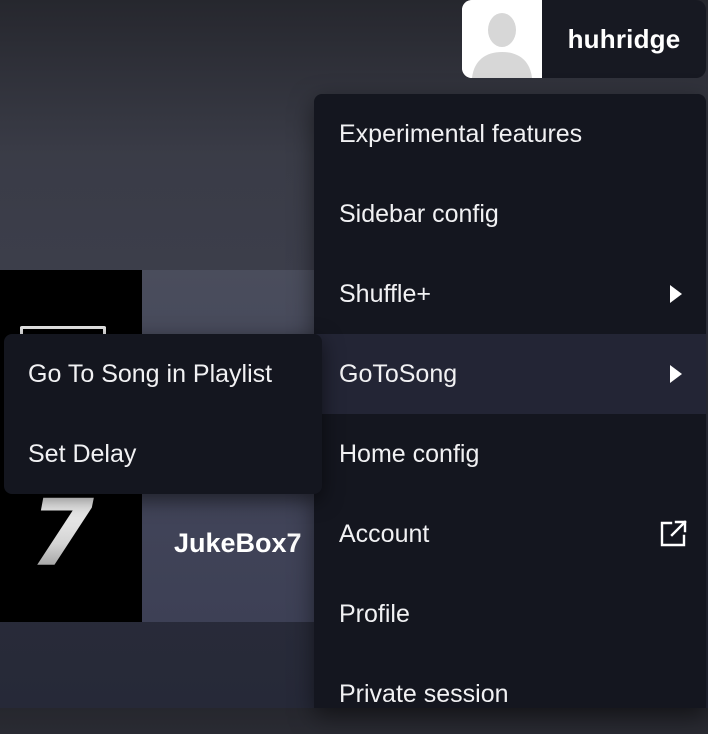 The width and height of the screenshot is (708, 734). I want to click on menu-item-label: Profile, so click(374, 613).